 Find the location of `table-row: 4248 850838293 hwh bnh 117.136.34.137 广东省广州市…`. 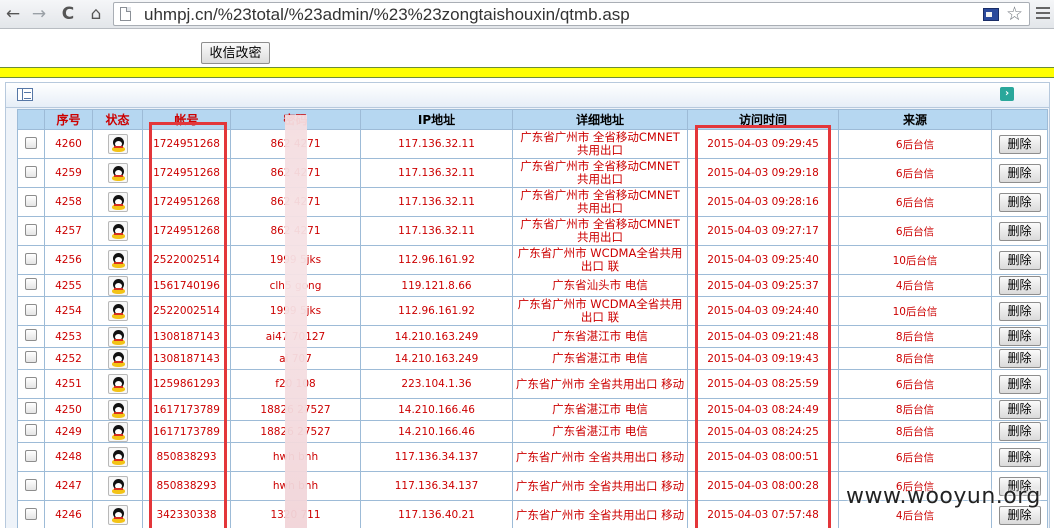

table-row: 4248 850838293 hwh bnh 117.136.34.137 广东省广州市… is located at coordinates (532, 457).